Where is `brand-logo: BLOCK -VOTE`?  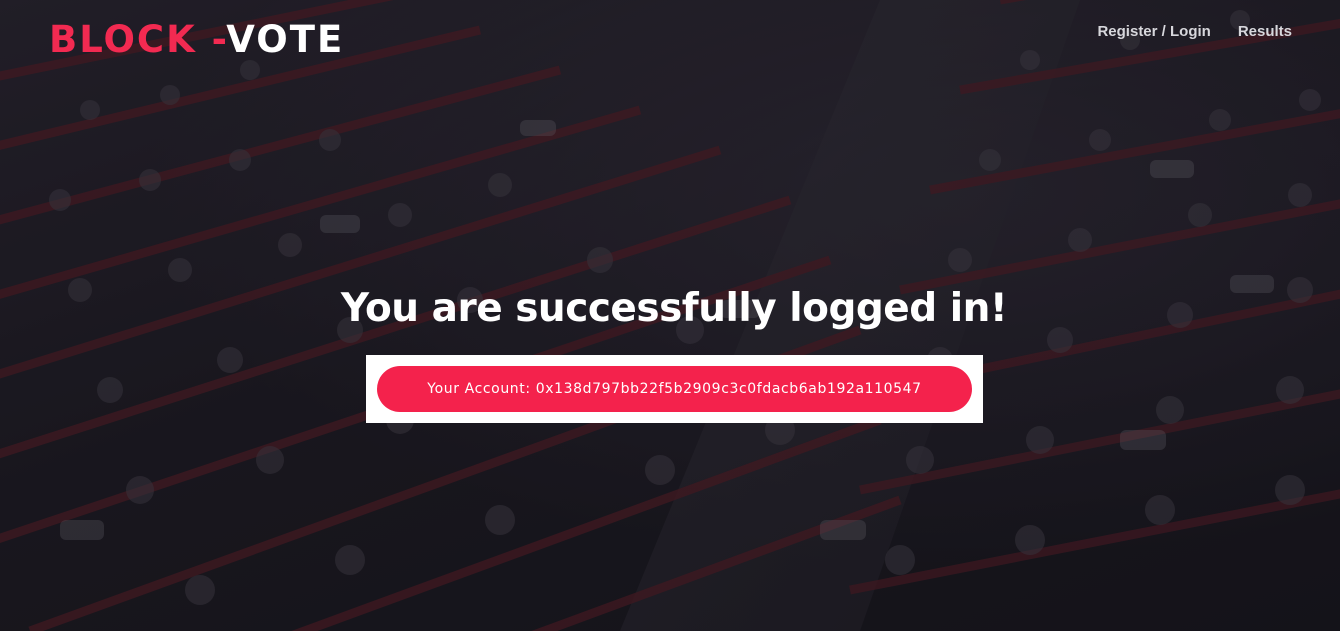
brand-logo: BLOCK -VOTE is located at coordinates (196, 40).